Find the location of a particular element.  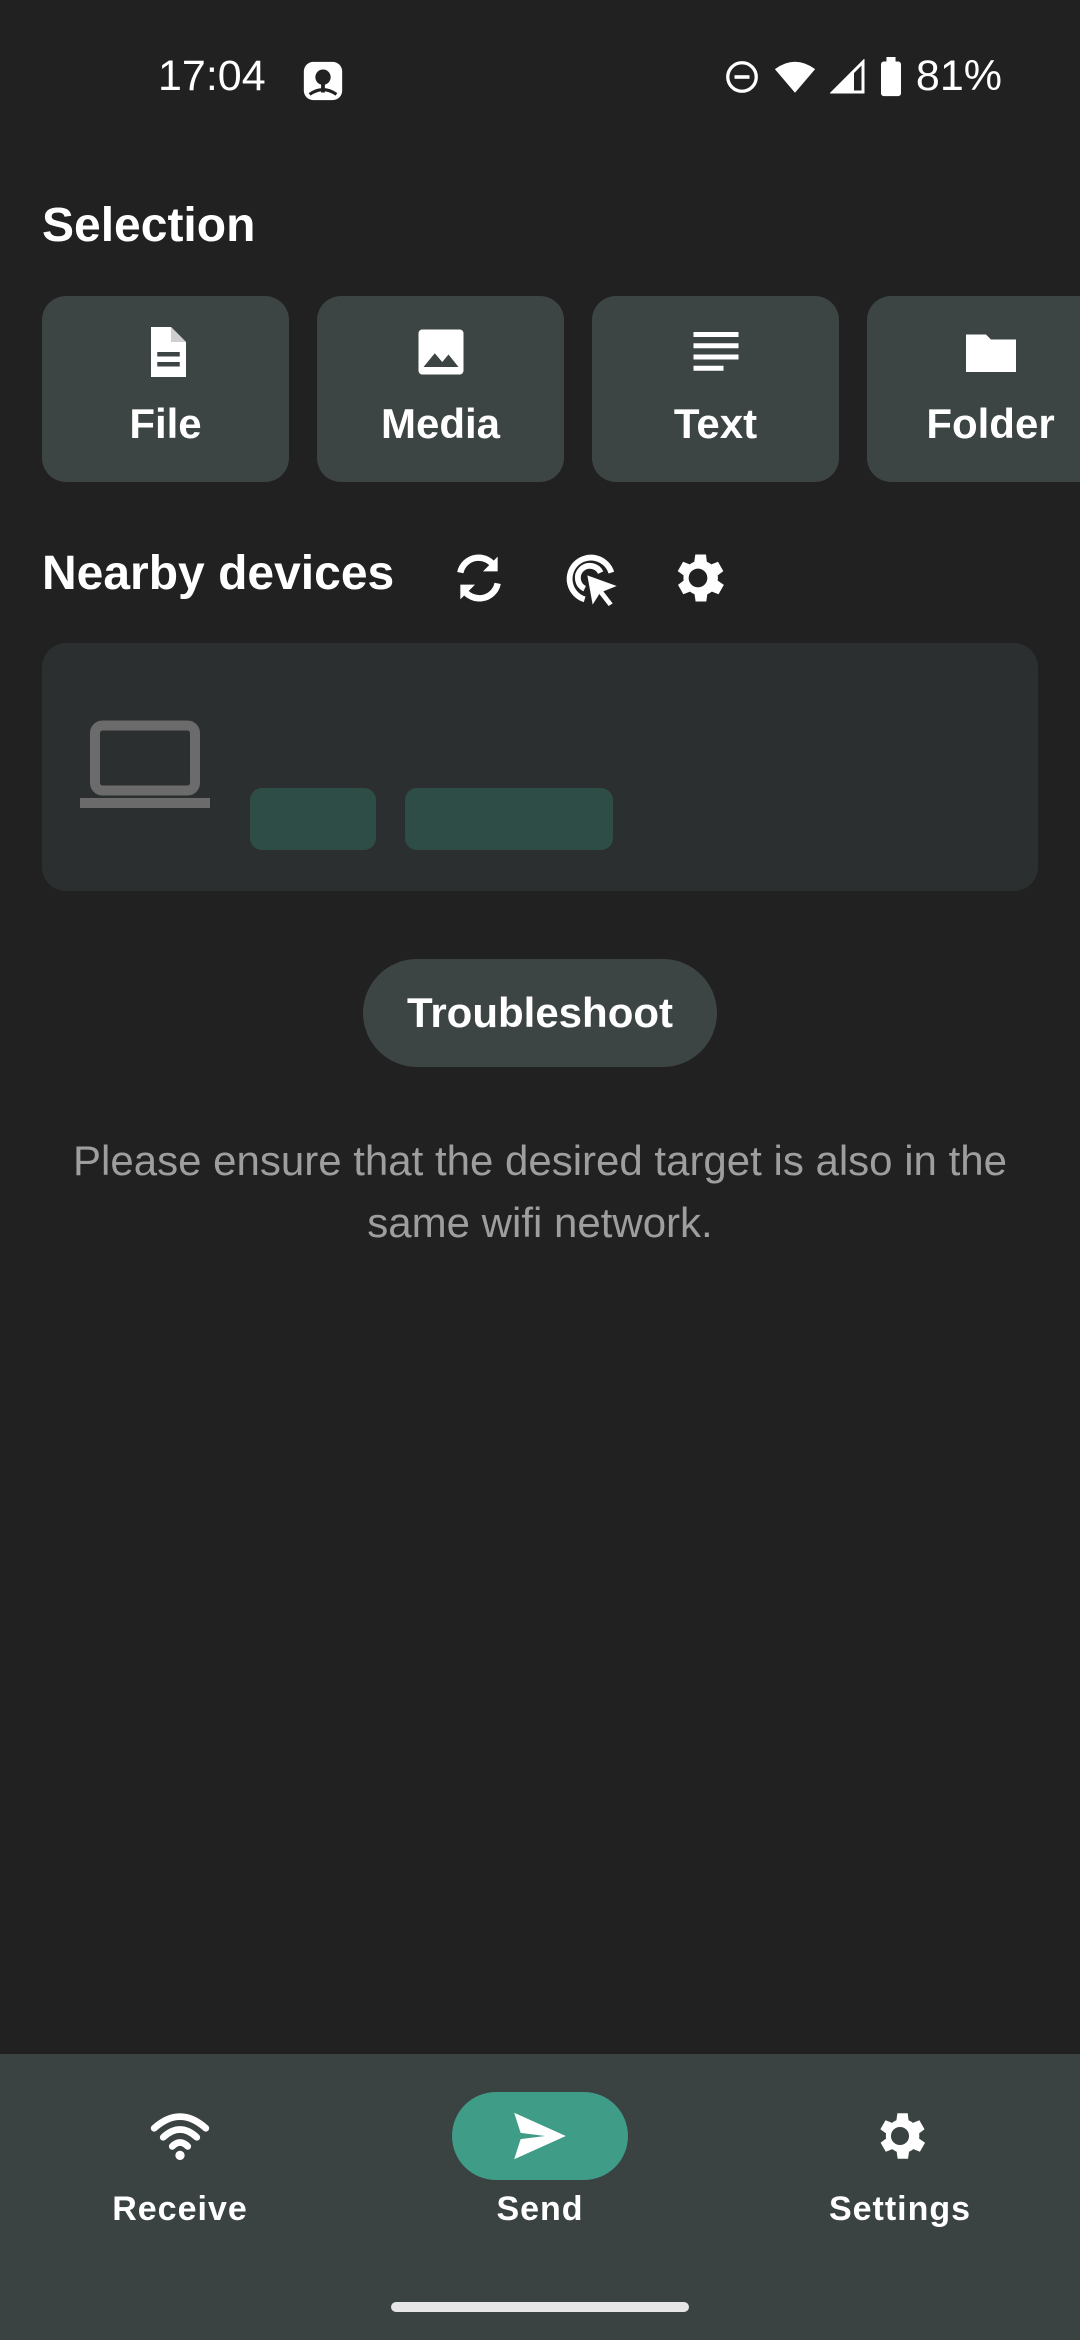

image-icon is located at coordinates (440, 352).